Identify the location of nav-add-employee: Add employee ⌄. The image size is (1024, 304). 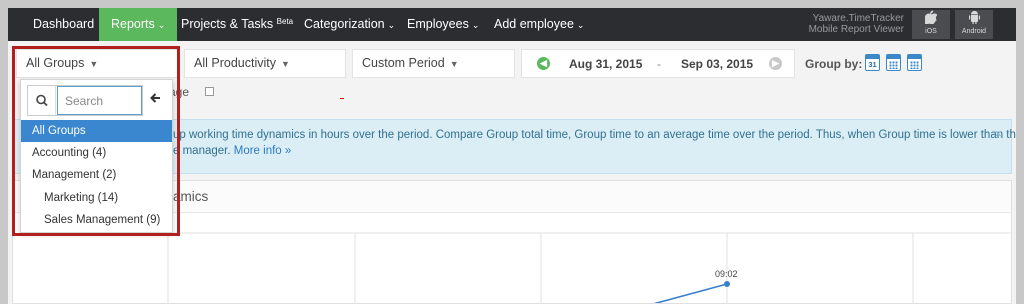
(539, 24).